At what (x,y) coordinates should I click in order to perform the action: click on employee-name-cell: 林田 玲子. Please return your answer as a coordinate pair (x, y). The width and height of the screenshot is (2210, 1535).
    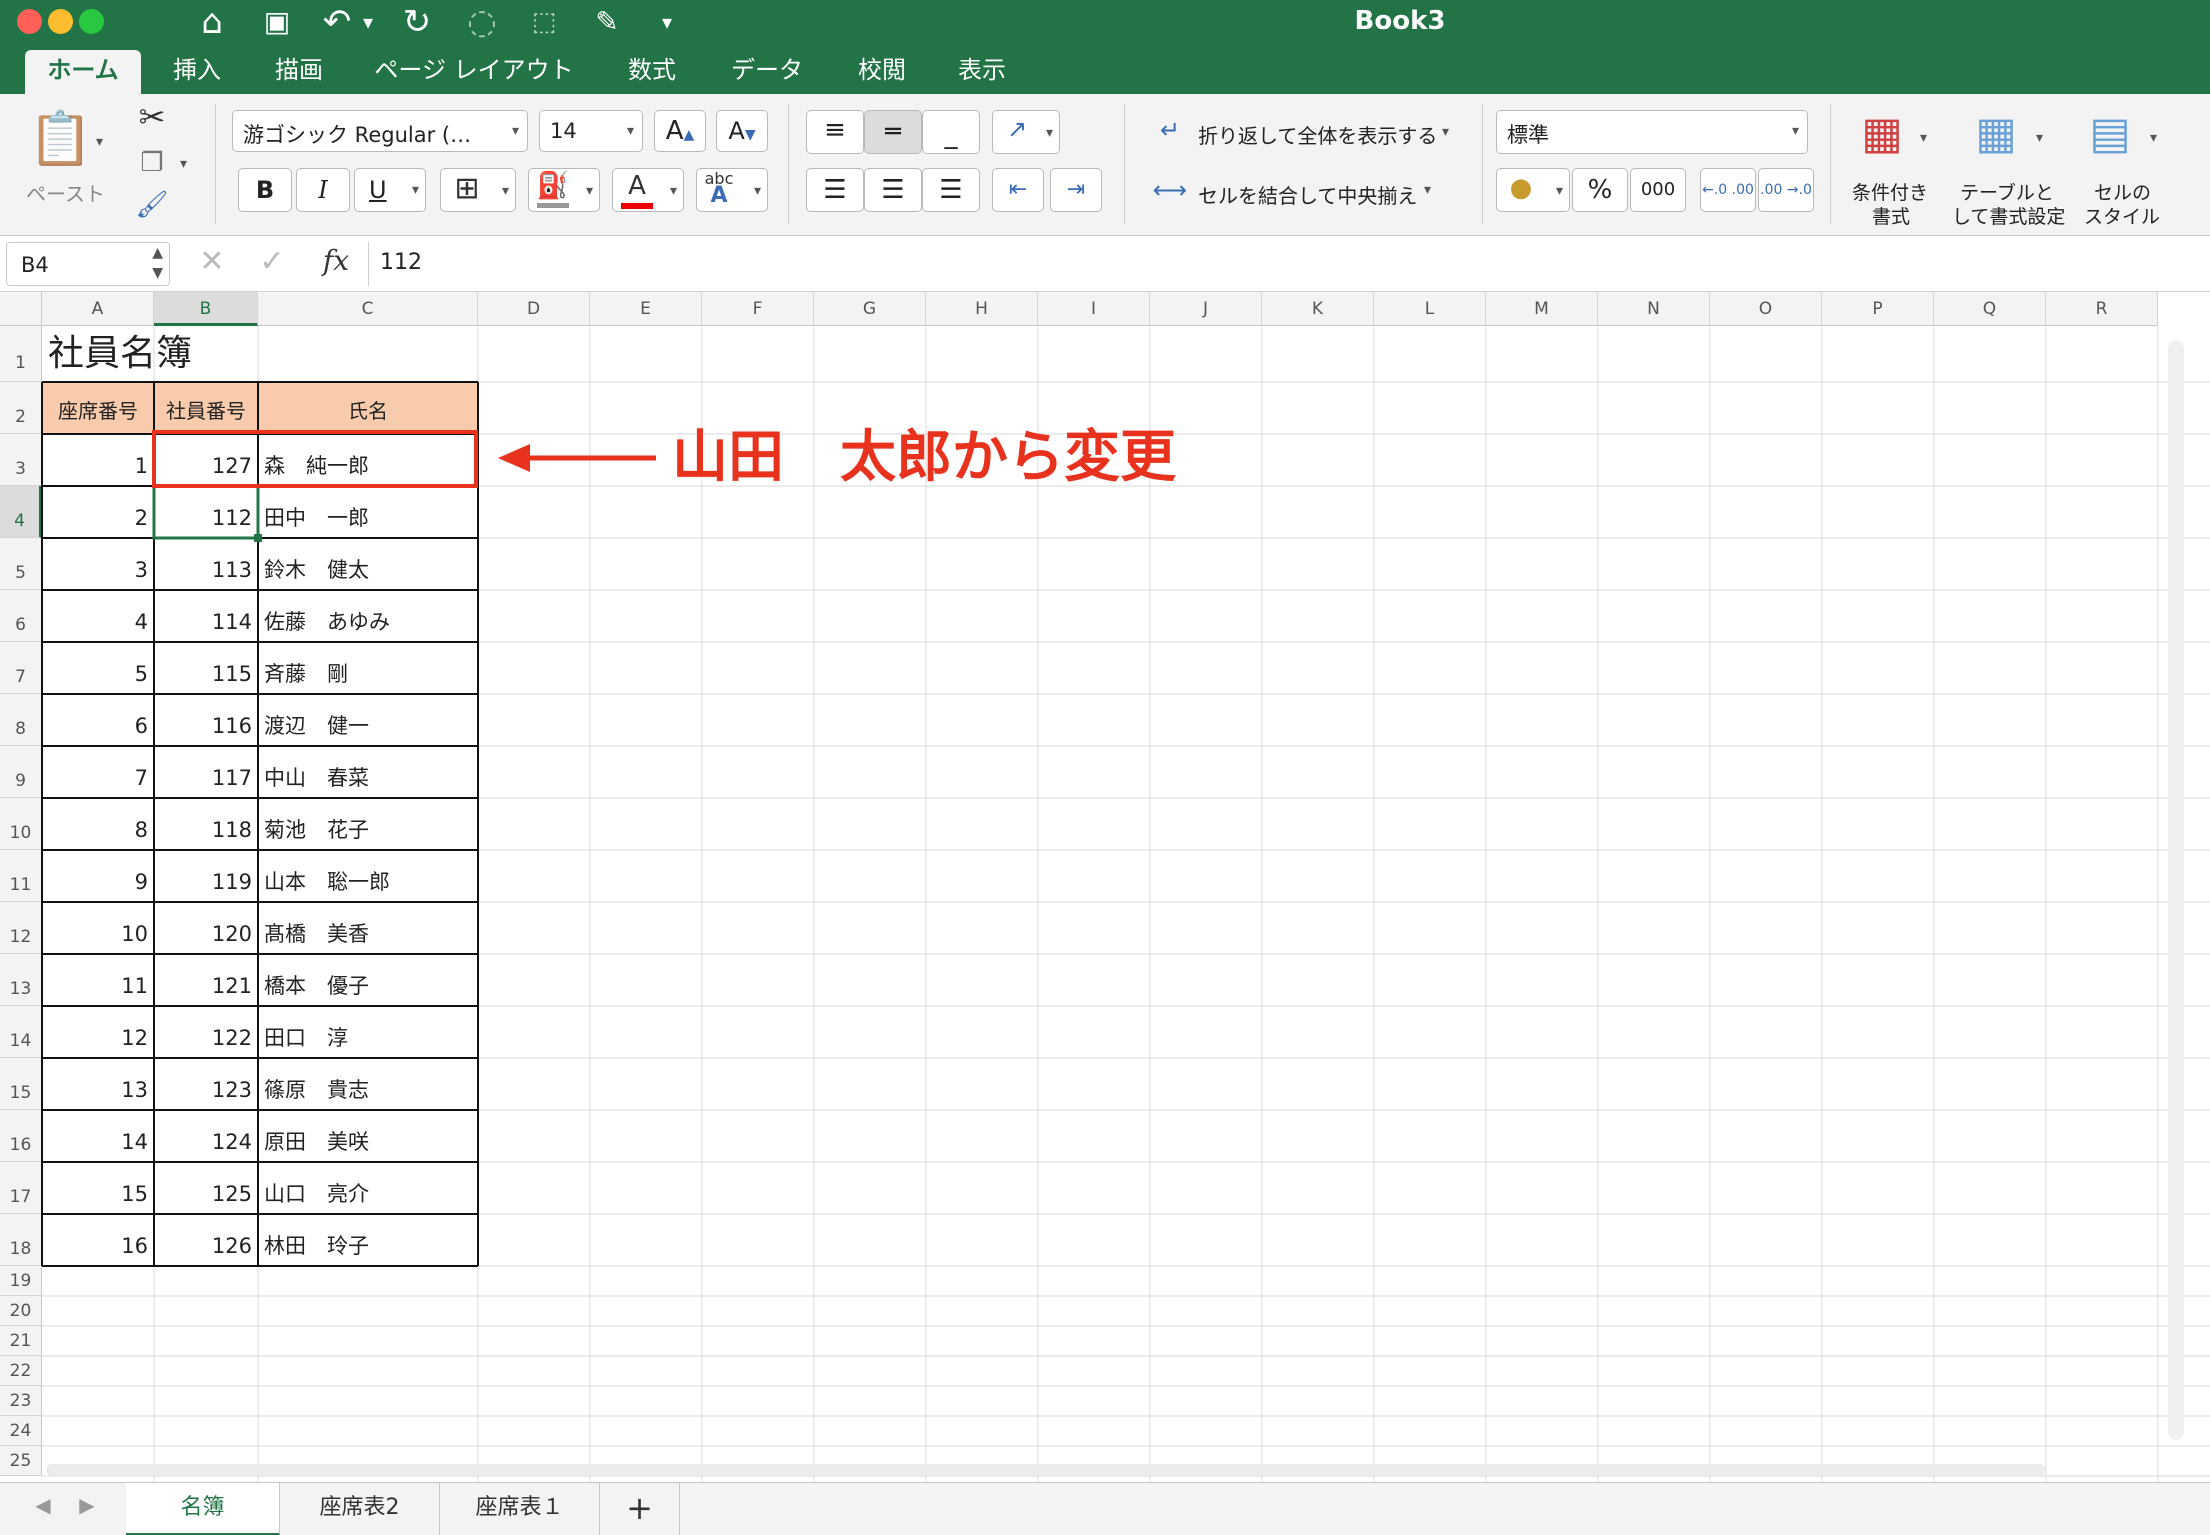
    Looking at the image, I should click on (368, 1240).